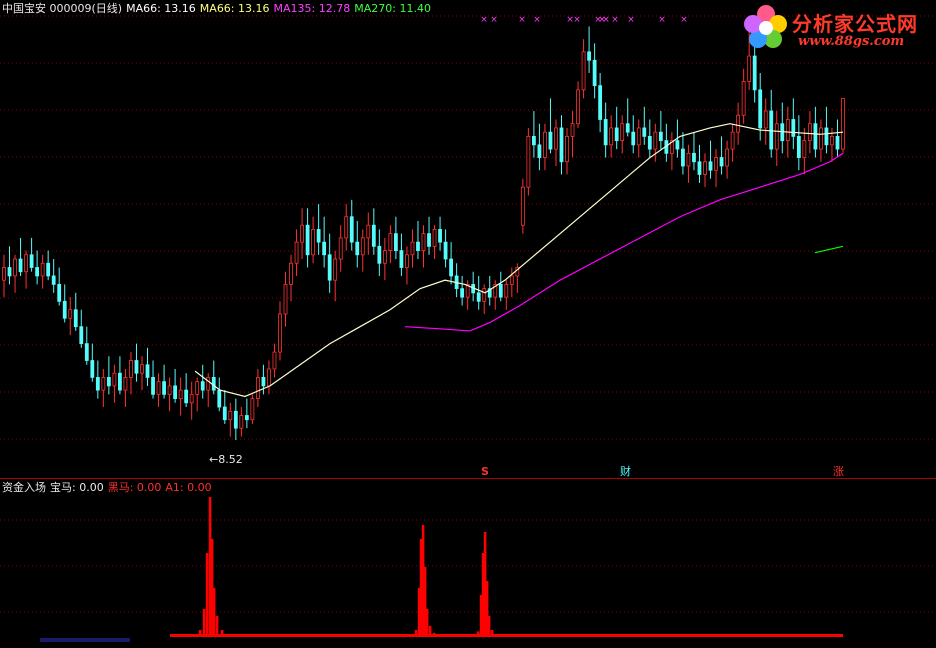 Image resolution: width=936 pixels, height=648 pixels. Describe the element at coordinates (188, 487) in the screenshot. I see `a1-label: A1: 0.00` at that location.